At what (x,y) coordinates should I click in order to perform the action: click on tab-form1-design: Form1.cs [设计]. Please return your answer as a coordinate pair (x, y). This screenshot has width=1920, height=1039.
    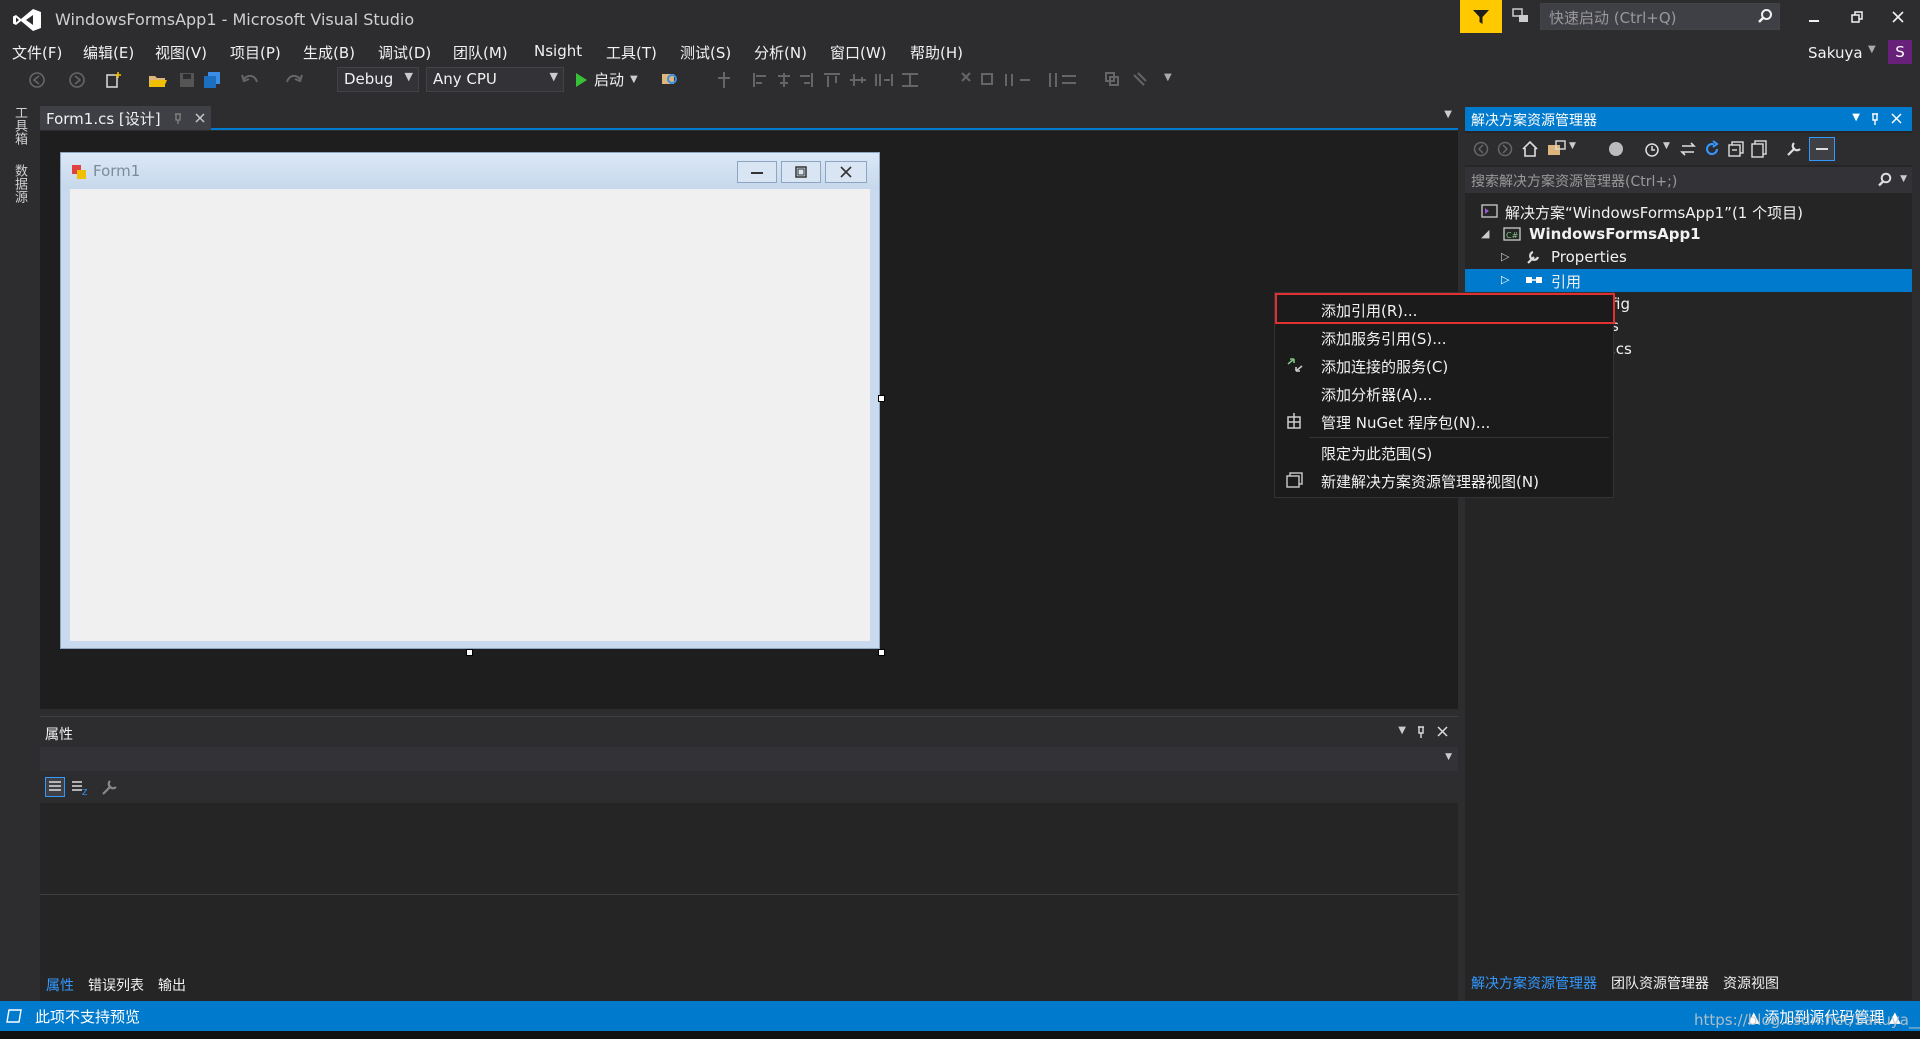
    Looking at the image, I should click on (125, 118).